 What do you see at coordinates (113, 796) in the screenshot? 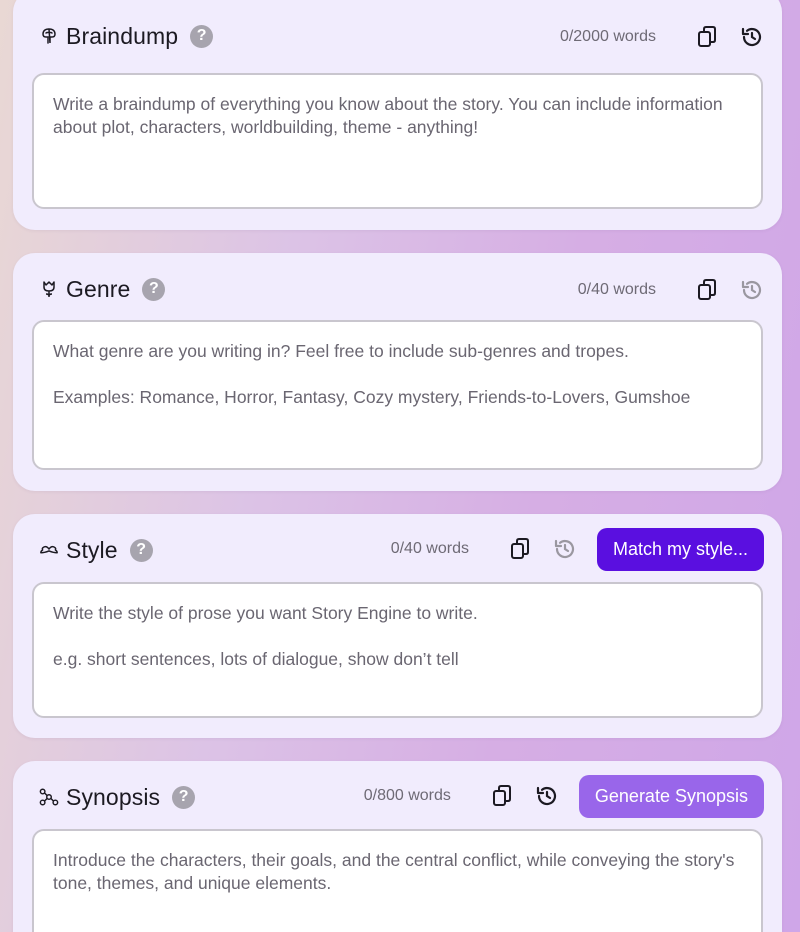
I see `section-title: Synopsis` at bounding box center [113, 796].